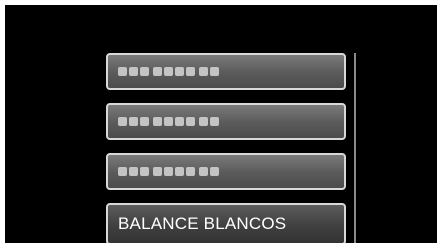  I want to click on menu-scrollbar, so click(355, 148).